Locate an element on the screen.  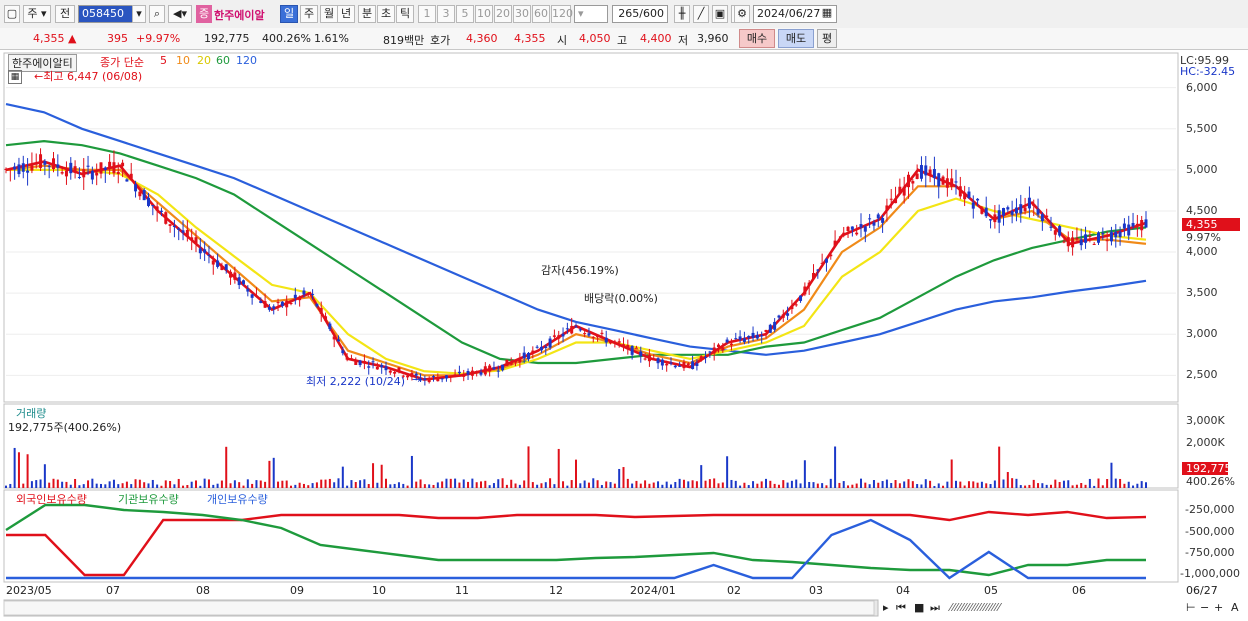
drawing-tools-icon: ⁄⁄⁄⁄⁄⁄⁄⁄⁄⁄⁄⁄⁄⁄⁄⁄⁄⁄ is located at coordinates (975, 607).